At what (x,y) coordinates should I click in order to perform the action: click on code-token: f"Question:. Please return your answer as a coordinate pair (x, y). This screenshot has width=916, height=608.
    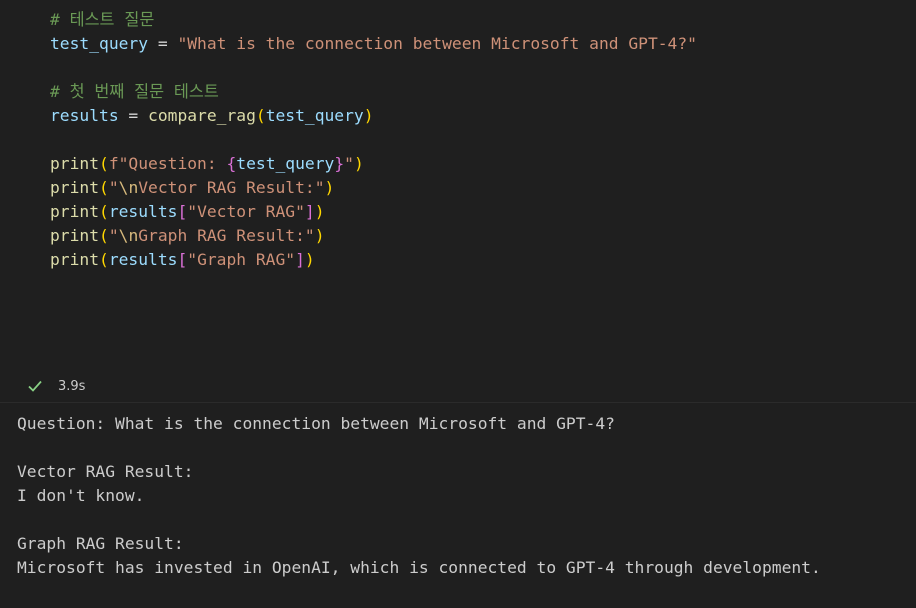
    Looking at the image, I should click on (167, 163).